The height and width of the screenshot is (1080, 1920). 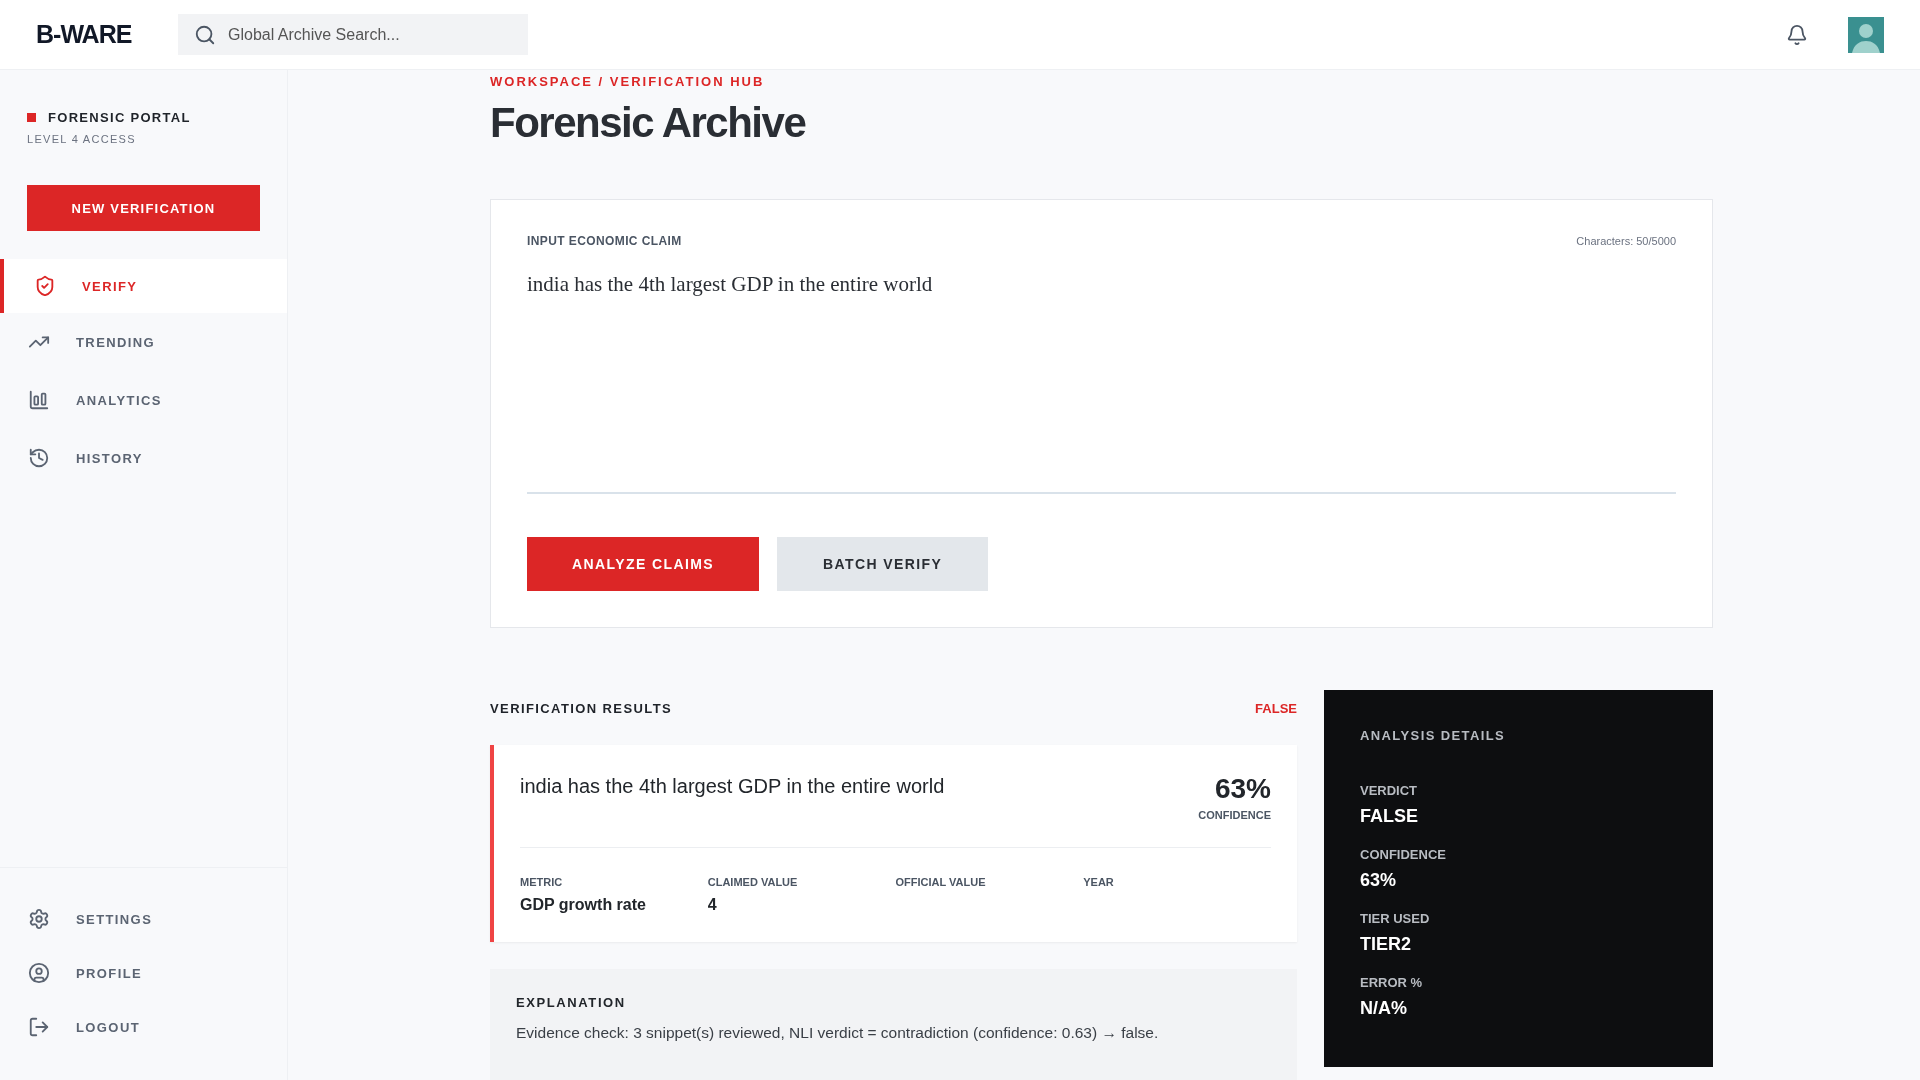 I want to click on user-circle-icon, so click(x=39, y=973).